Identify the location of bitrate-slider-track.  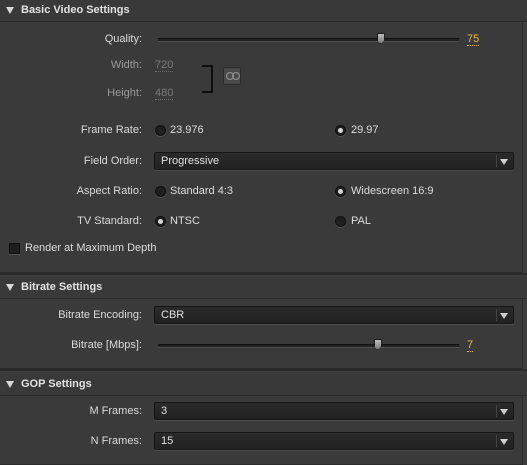
(308, 346).